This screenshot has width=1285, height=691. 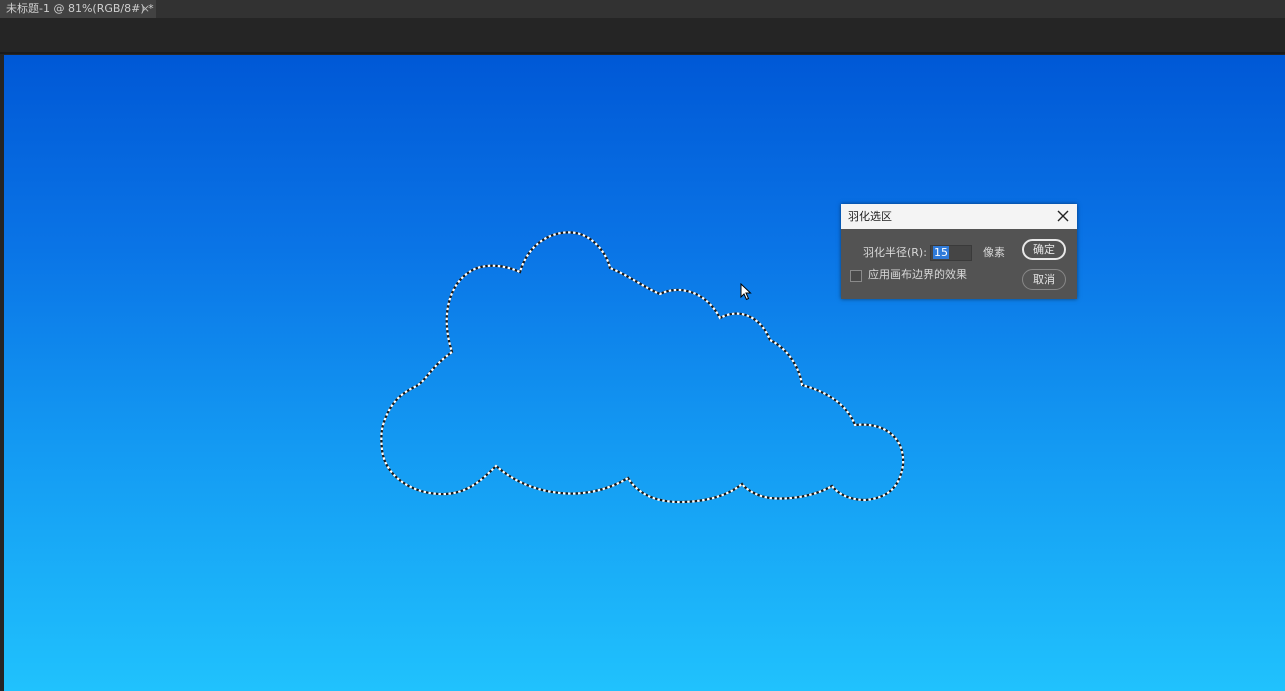 I want to click on feather-radius-value: 15, so click(x=941, y=252).